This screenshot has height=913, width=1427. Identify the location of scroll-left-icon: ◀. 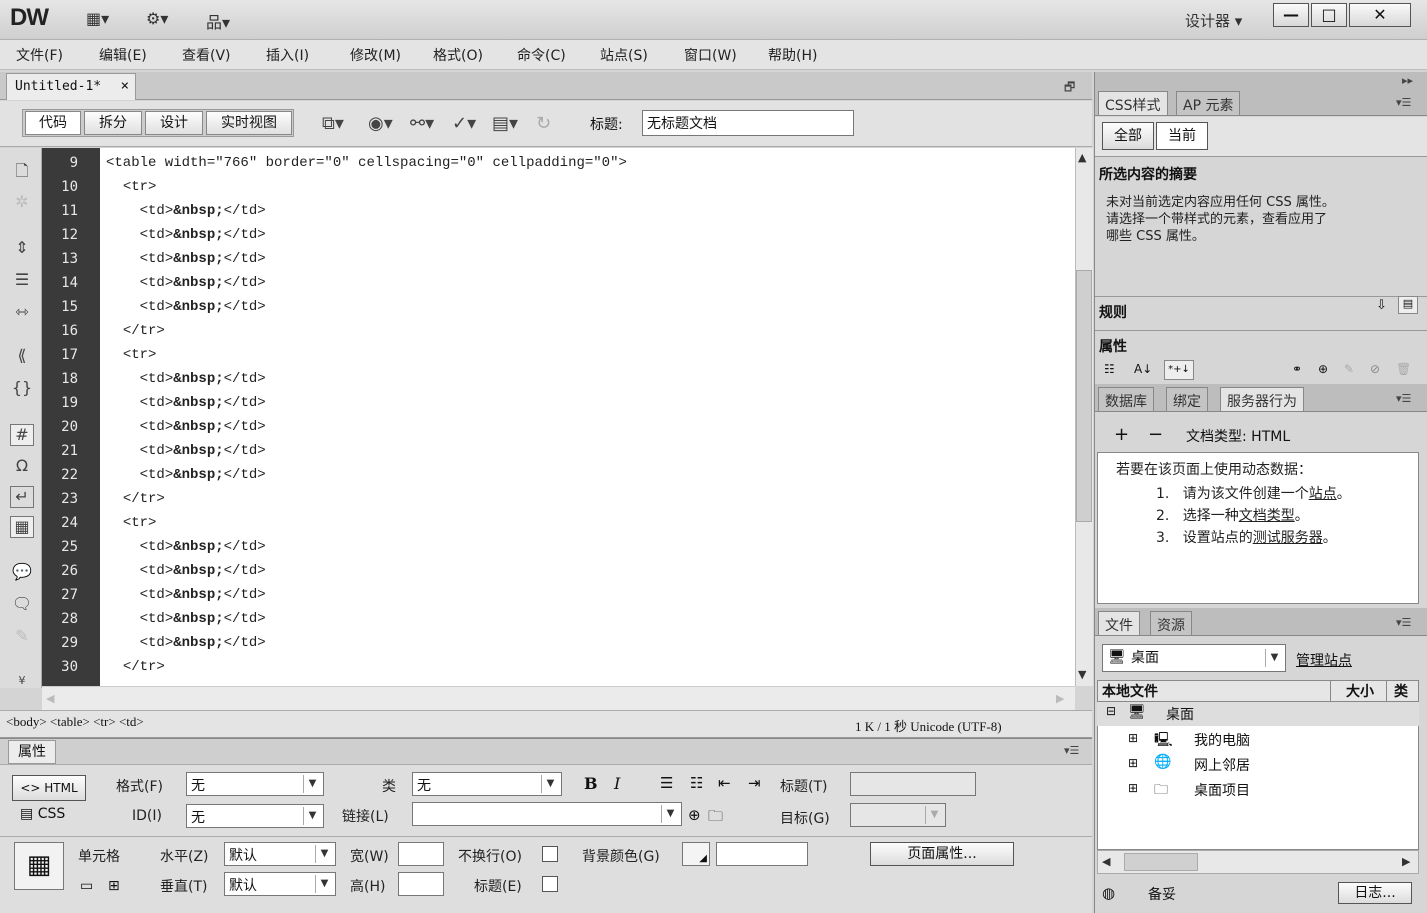
(50, 698).